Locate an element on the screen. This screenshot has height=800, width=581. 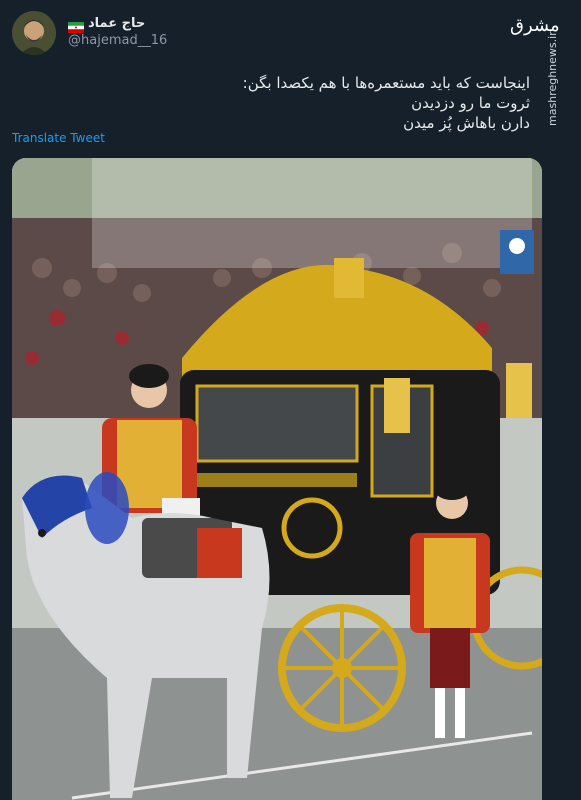
user-handle: @hajemad__16 is located at coordinates (117, 40).